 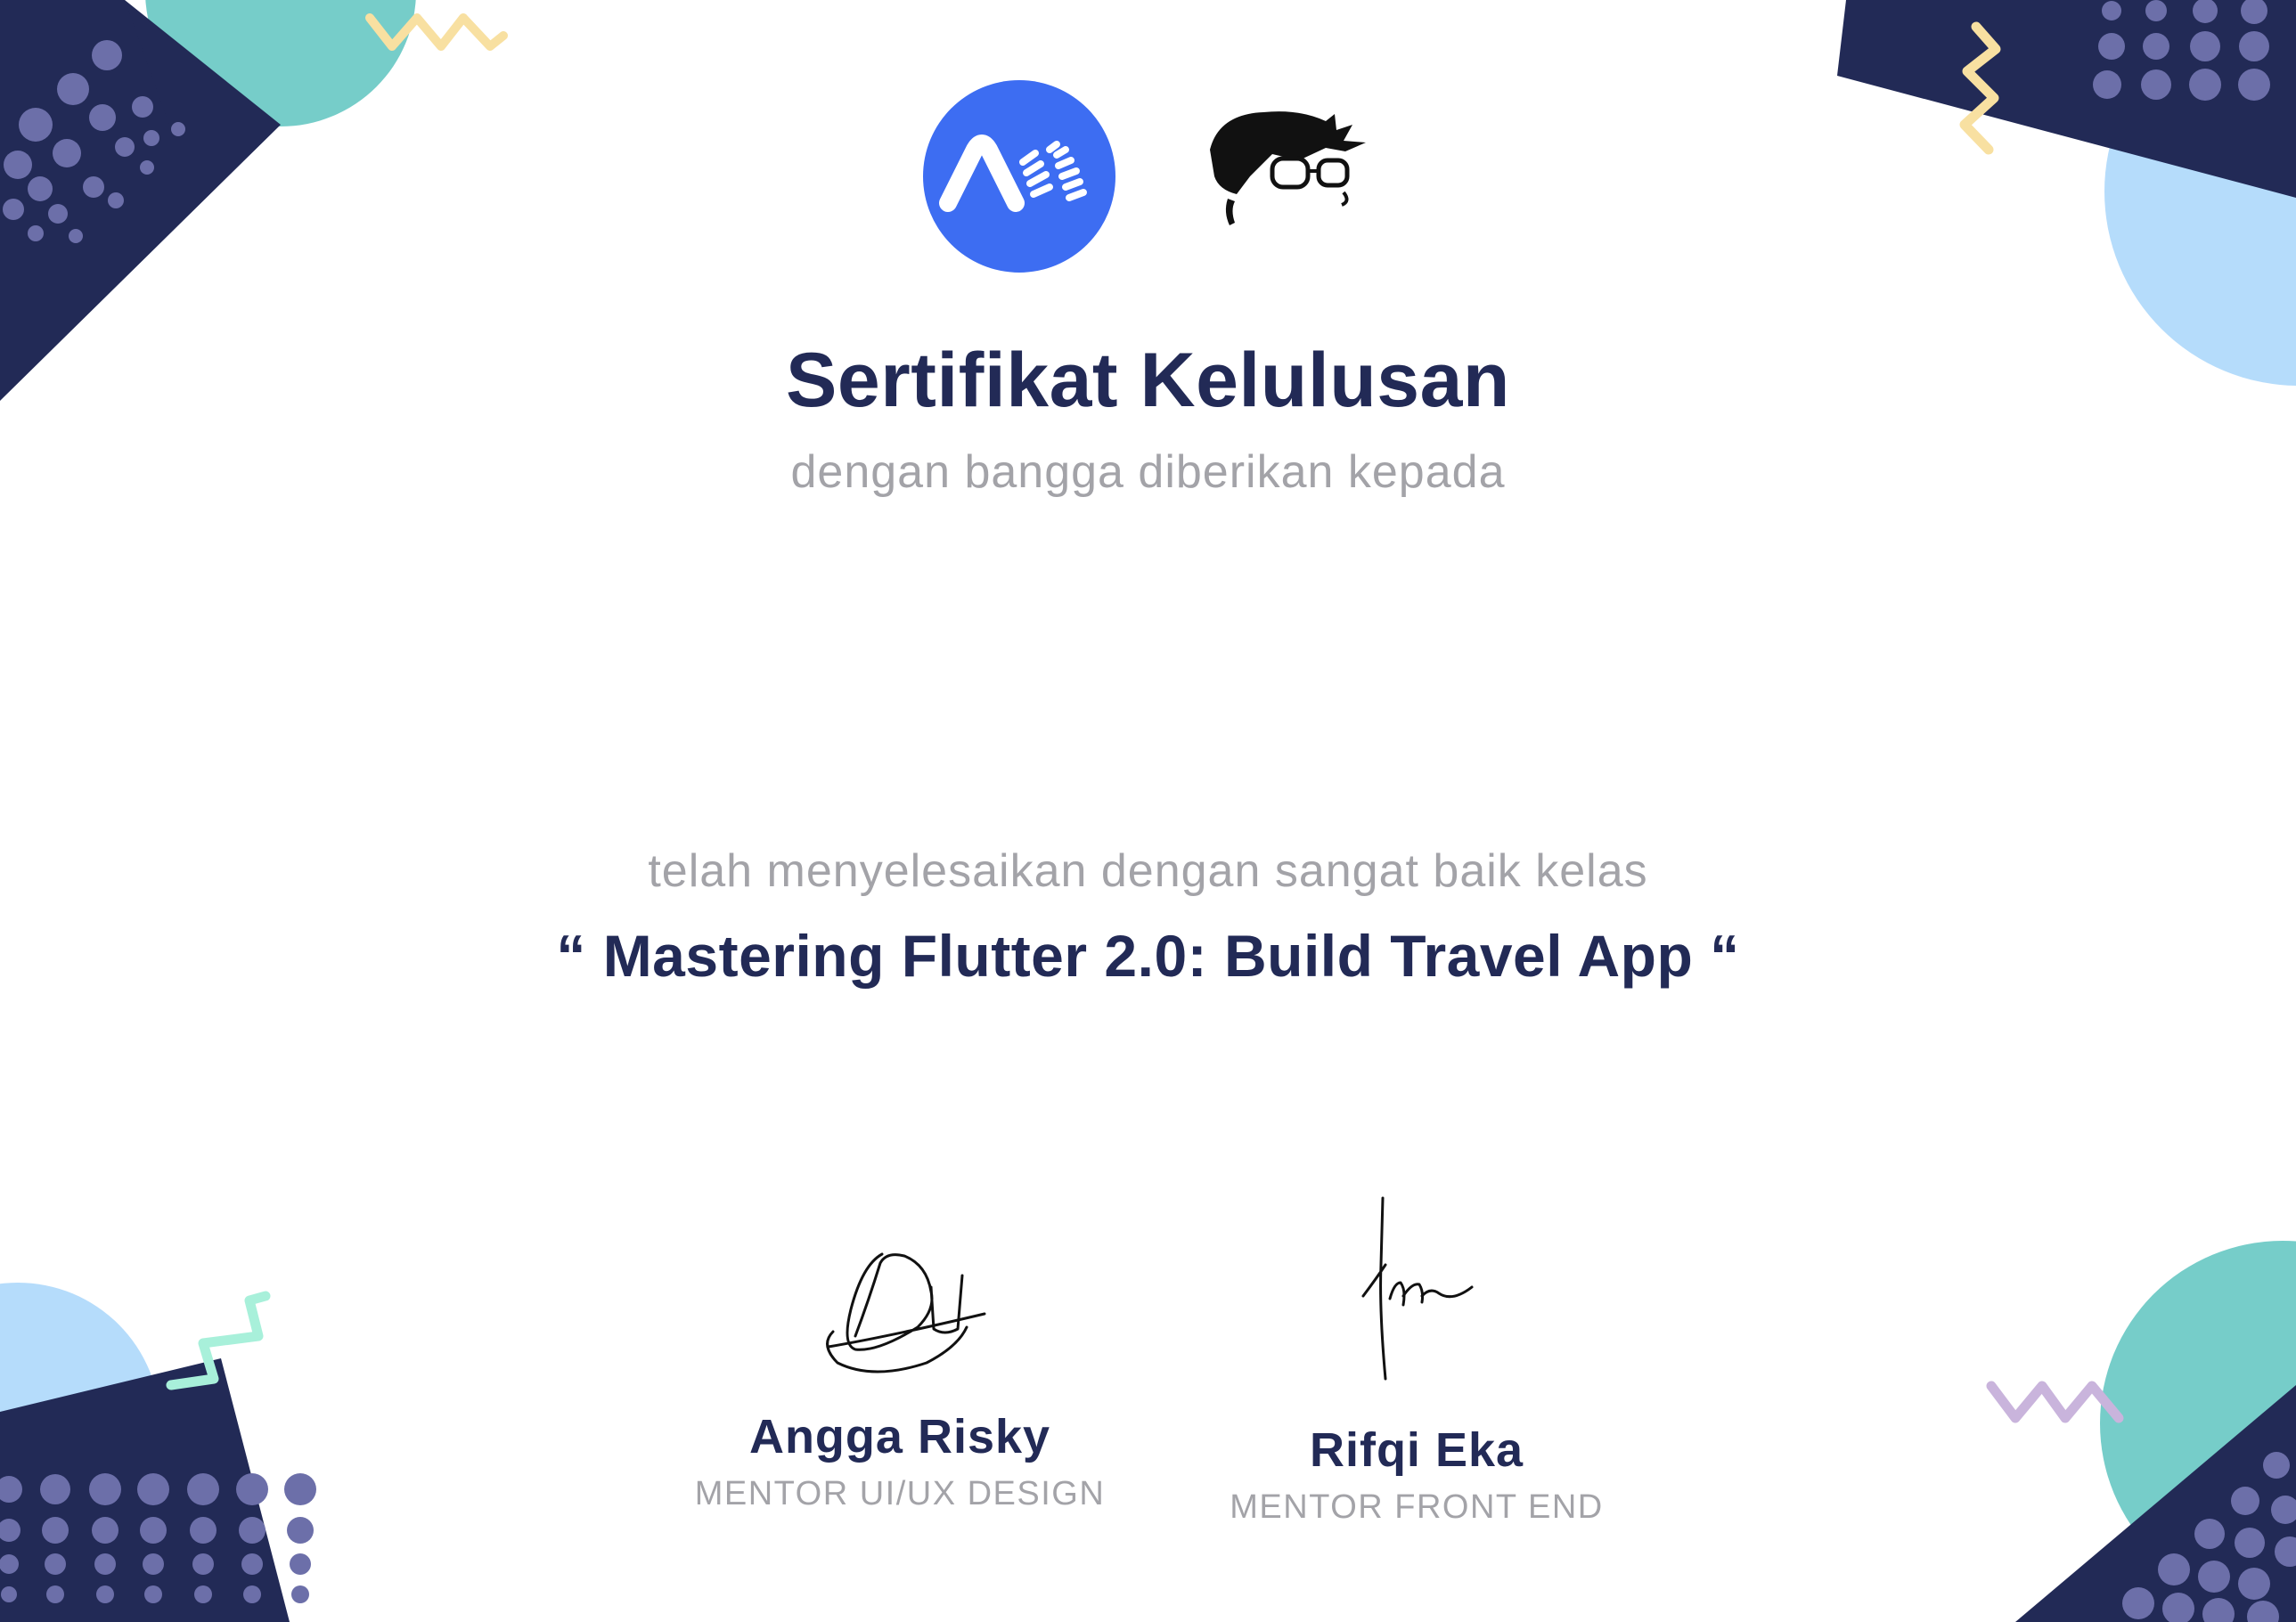 What do you see at coordinates (906, 1312) in the screenshot?
I see `signature-angga` at bounding box center [906, 1312].